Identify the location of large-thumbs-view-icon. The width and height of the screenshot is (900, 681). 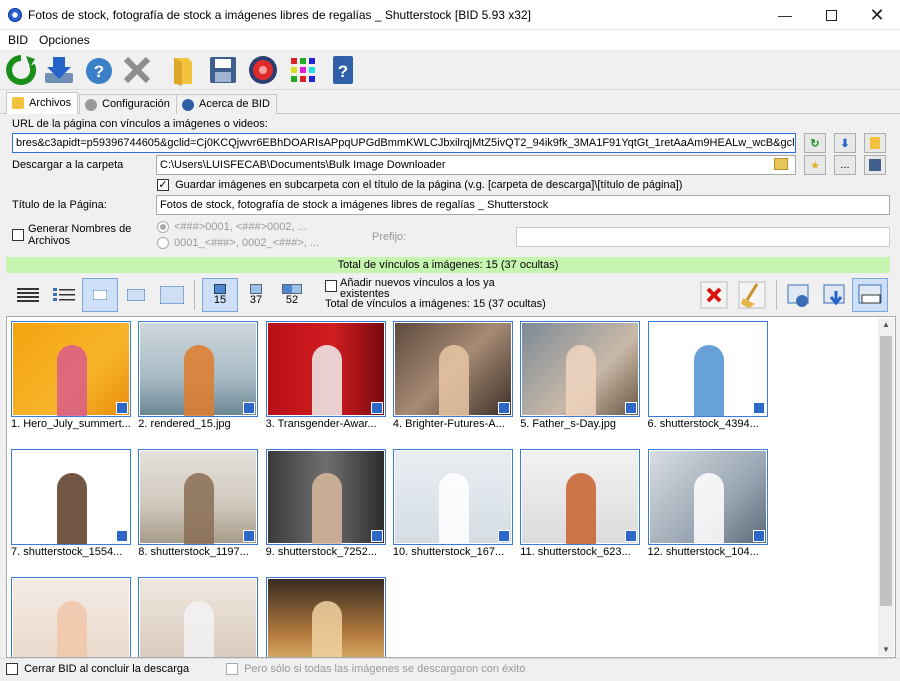
(172, 295).